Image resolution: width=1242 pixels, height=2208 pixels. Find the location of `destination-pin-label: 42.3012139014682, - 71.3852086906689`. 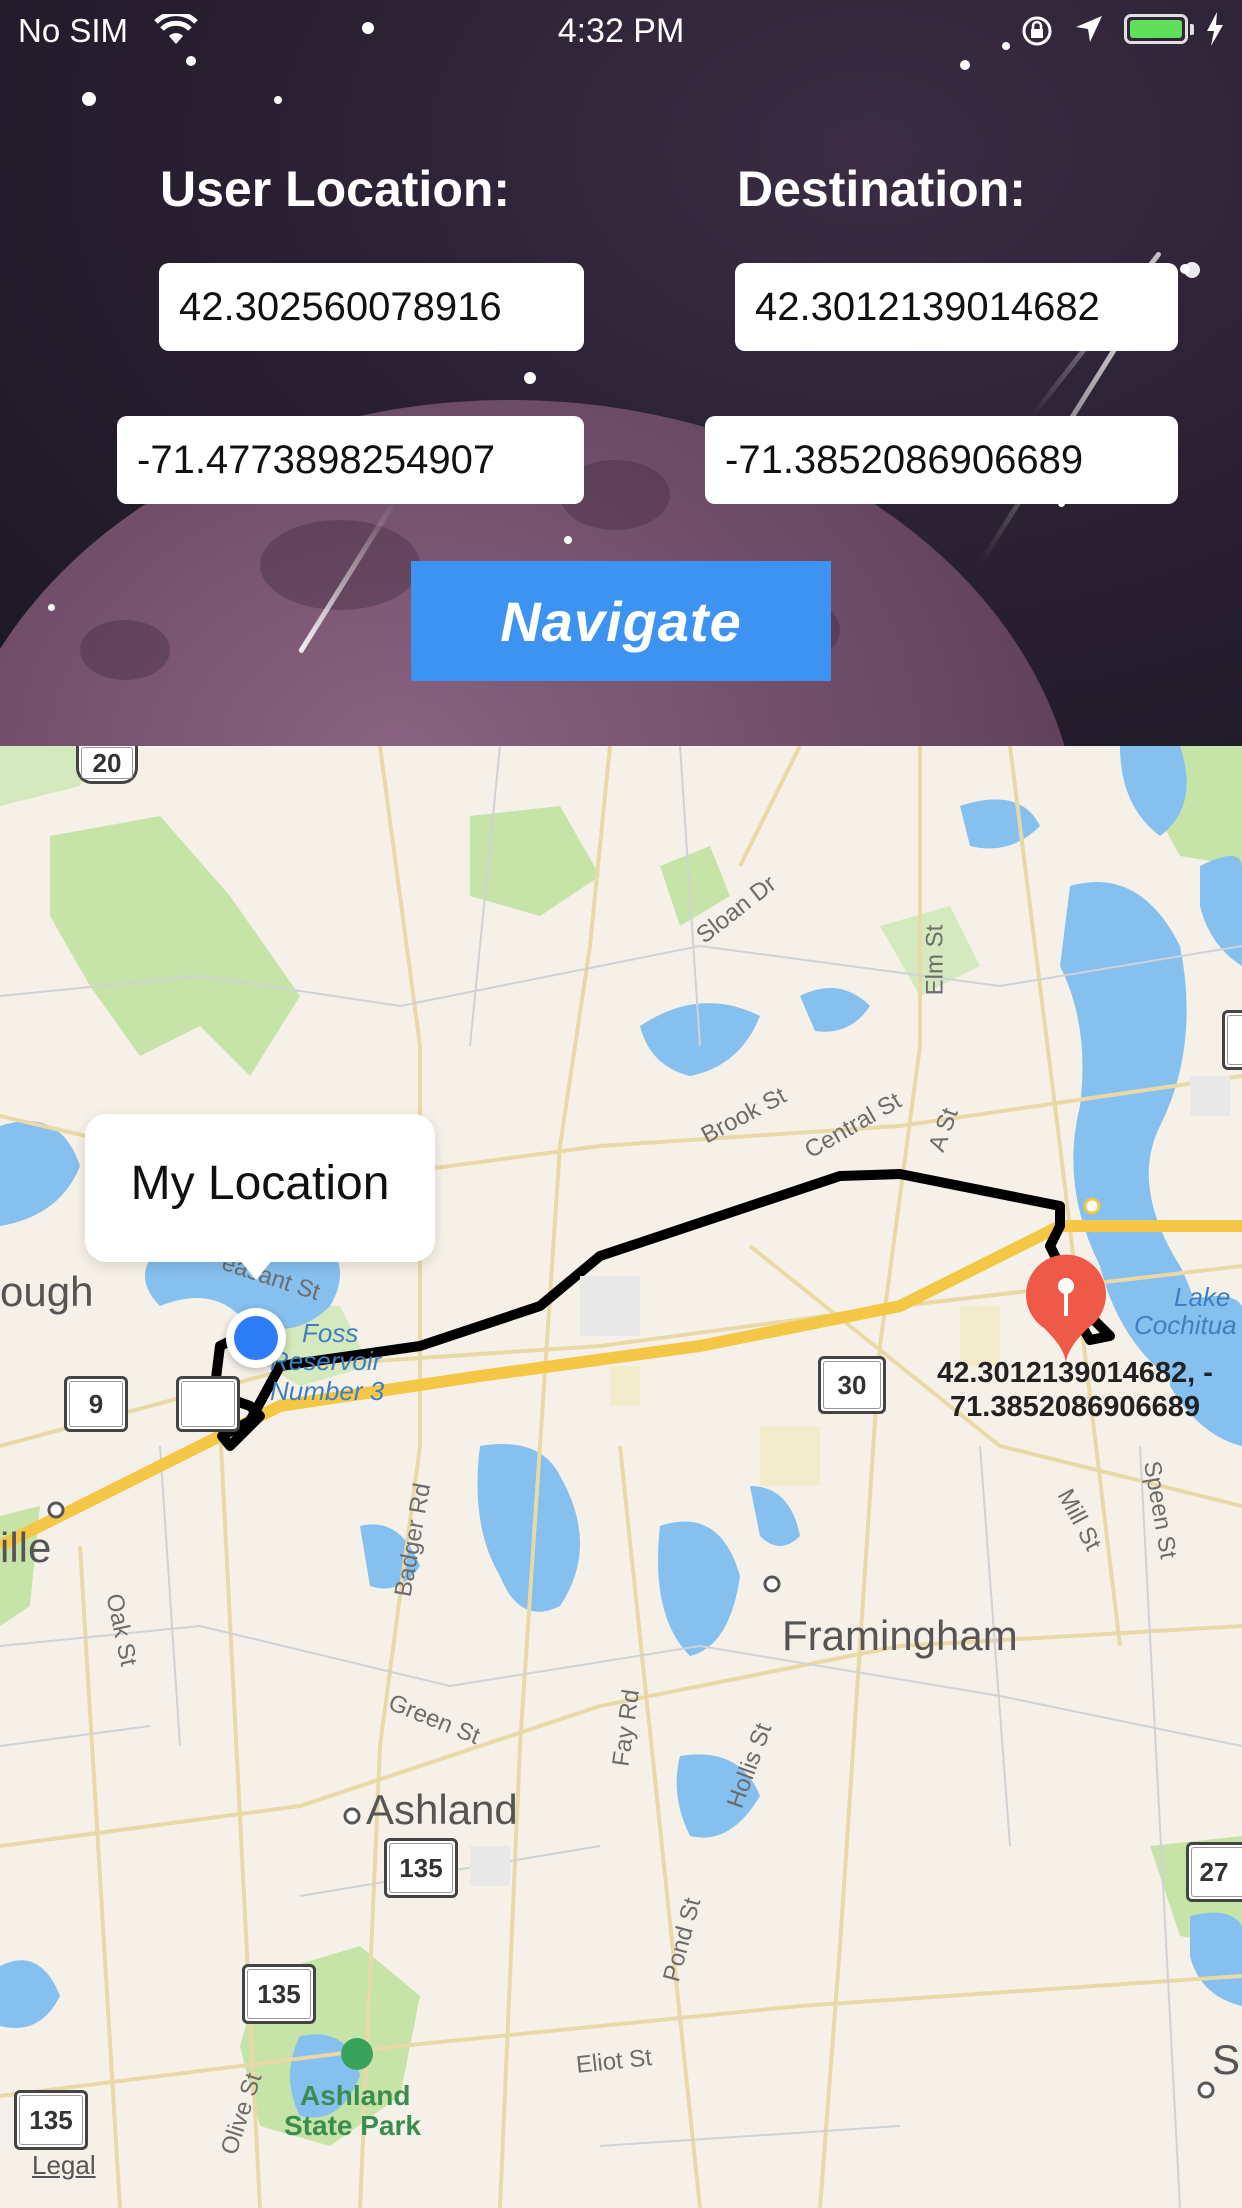

destination-pin-label: 42.3012139014682, - 71.3852086906689 is located at coordinates (1073, 1390).